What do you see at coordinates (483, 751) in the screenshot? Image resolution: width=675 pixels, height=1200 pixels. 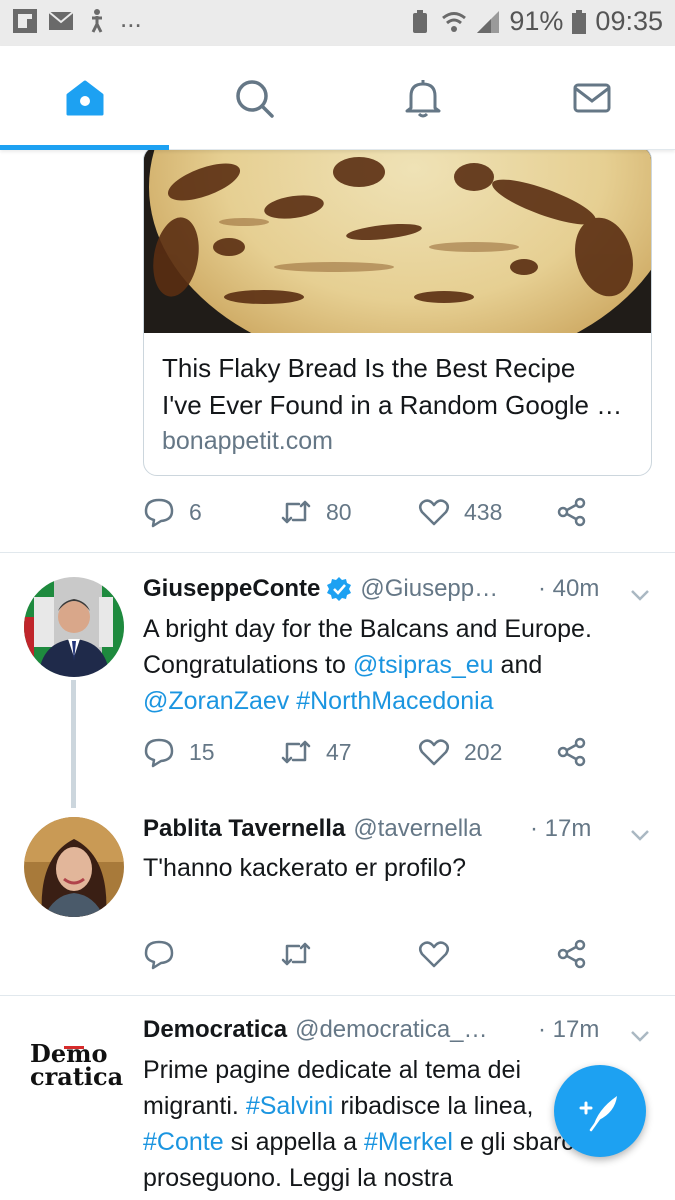 I see `like-count: 202` at bounding box center [483, 751].